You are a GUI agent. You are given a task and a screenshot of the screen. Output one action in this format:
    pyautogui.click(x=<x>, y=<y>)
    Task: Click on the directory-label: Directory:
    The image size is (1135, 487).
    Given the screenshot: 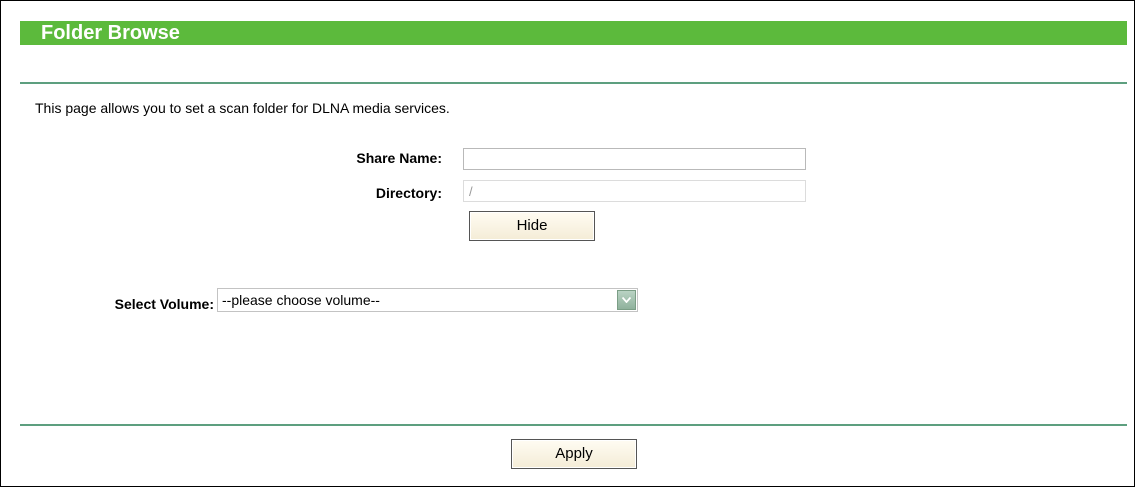 What is the action you would take?
    pyautogui.click(x=408, y=193)
    